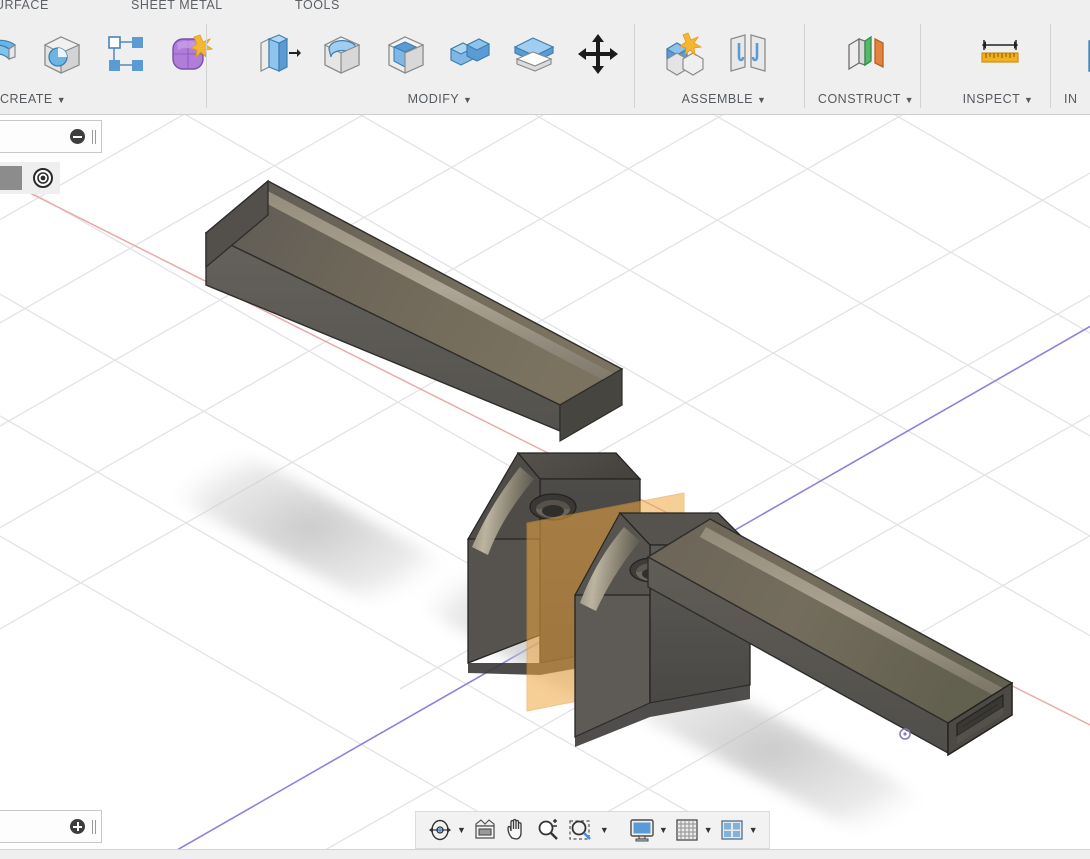 The width and height of the screenshot is (1090, 859). I want to click on cube-hole-icon, so click(62, 55).